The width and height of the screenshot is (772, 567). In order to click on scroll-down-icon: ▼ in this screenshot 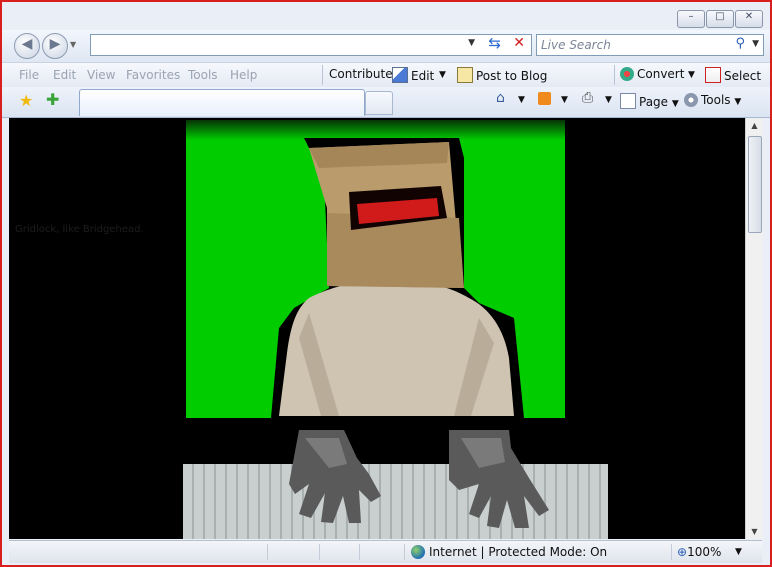, I will do `click(754, 531)`.